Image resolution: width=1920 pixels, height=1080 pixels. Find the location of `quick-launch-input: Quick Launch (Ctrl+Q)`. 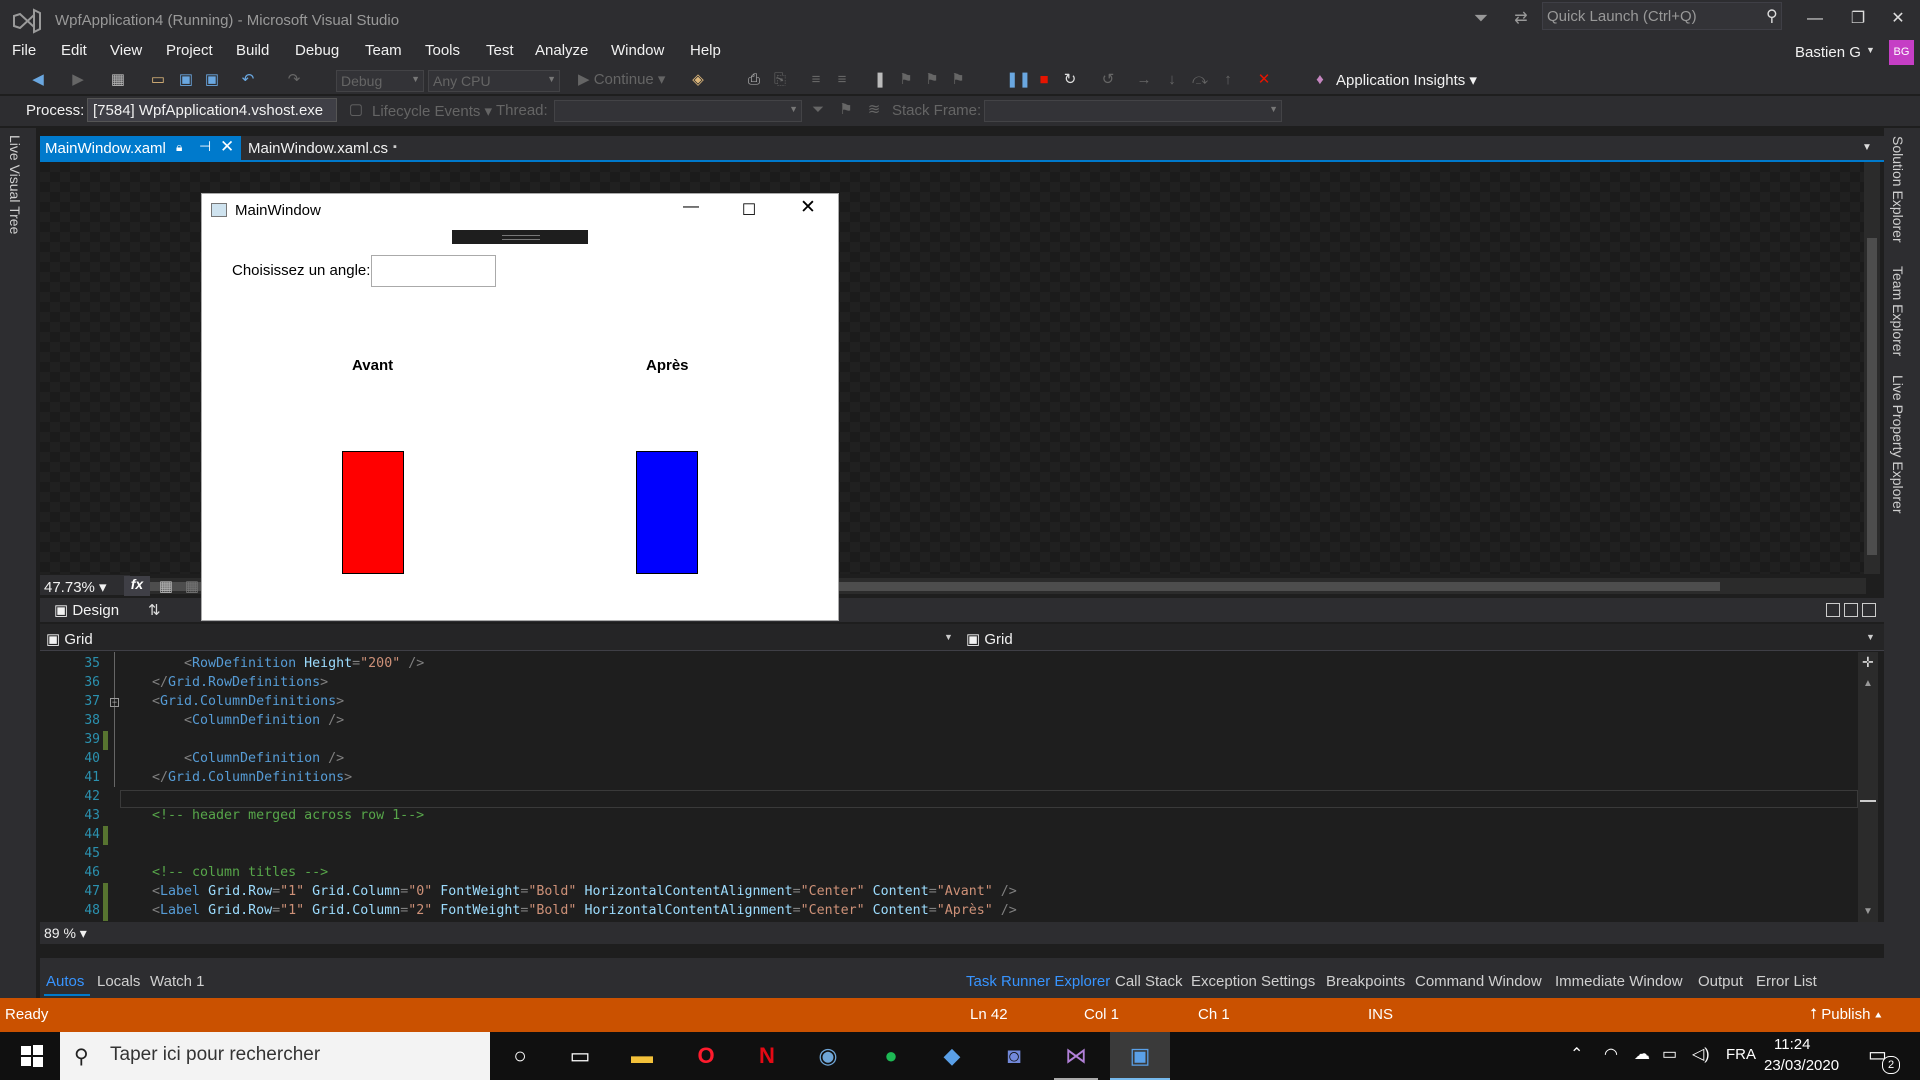

quick-launch-input: Quick Launch (Ctrl+Q) is located at coordinates (1662, 16).